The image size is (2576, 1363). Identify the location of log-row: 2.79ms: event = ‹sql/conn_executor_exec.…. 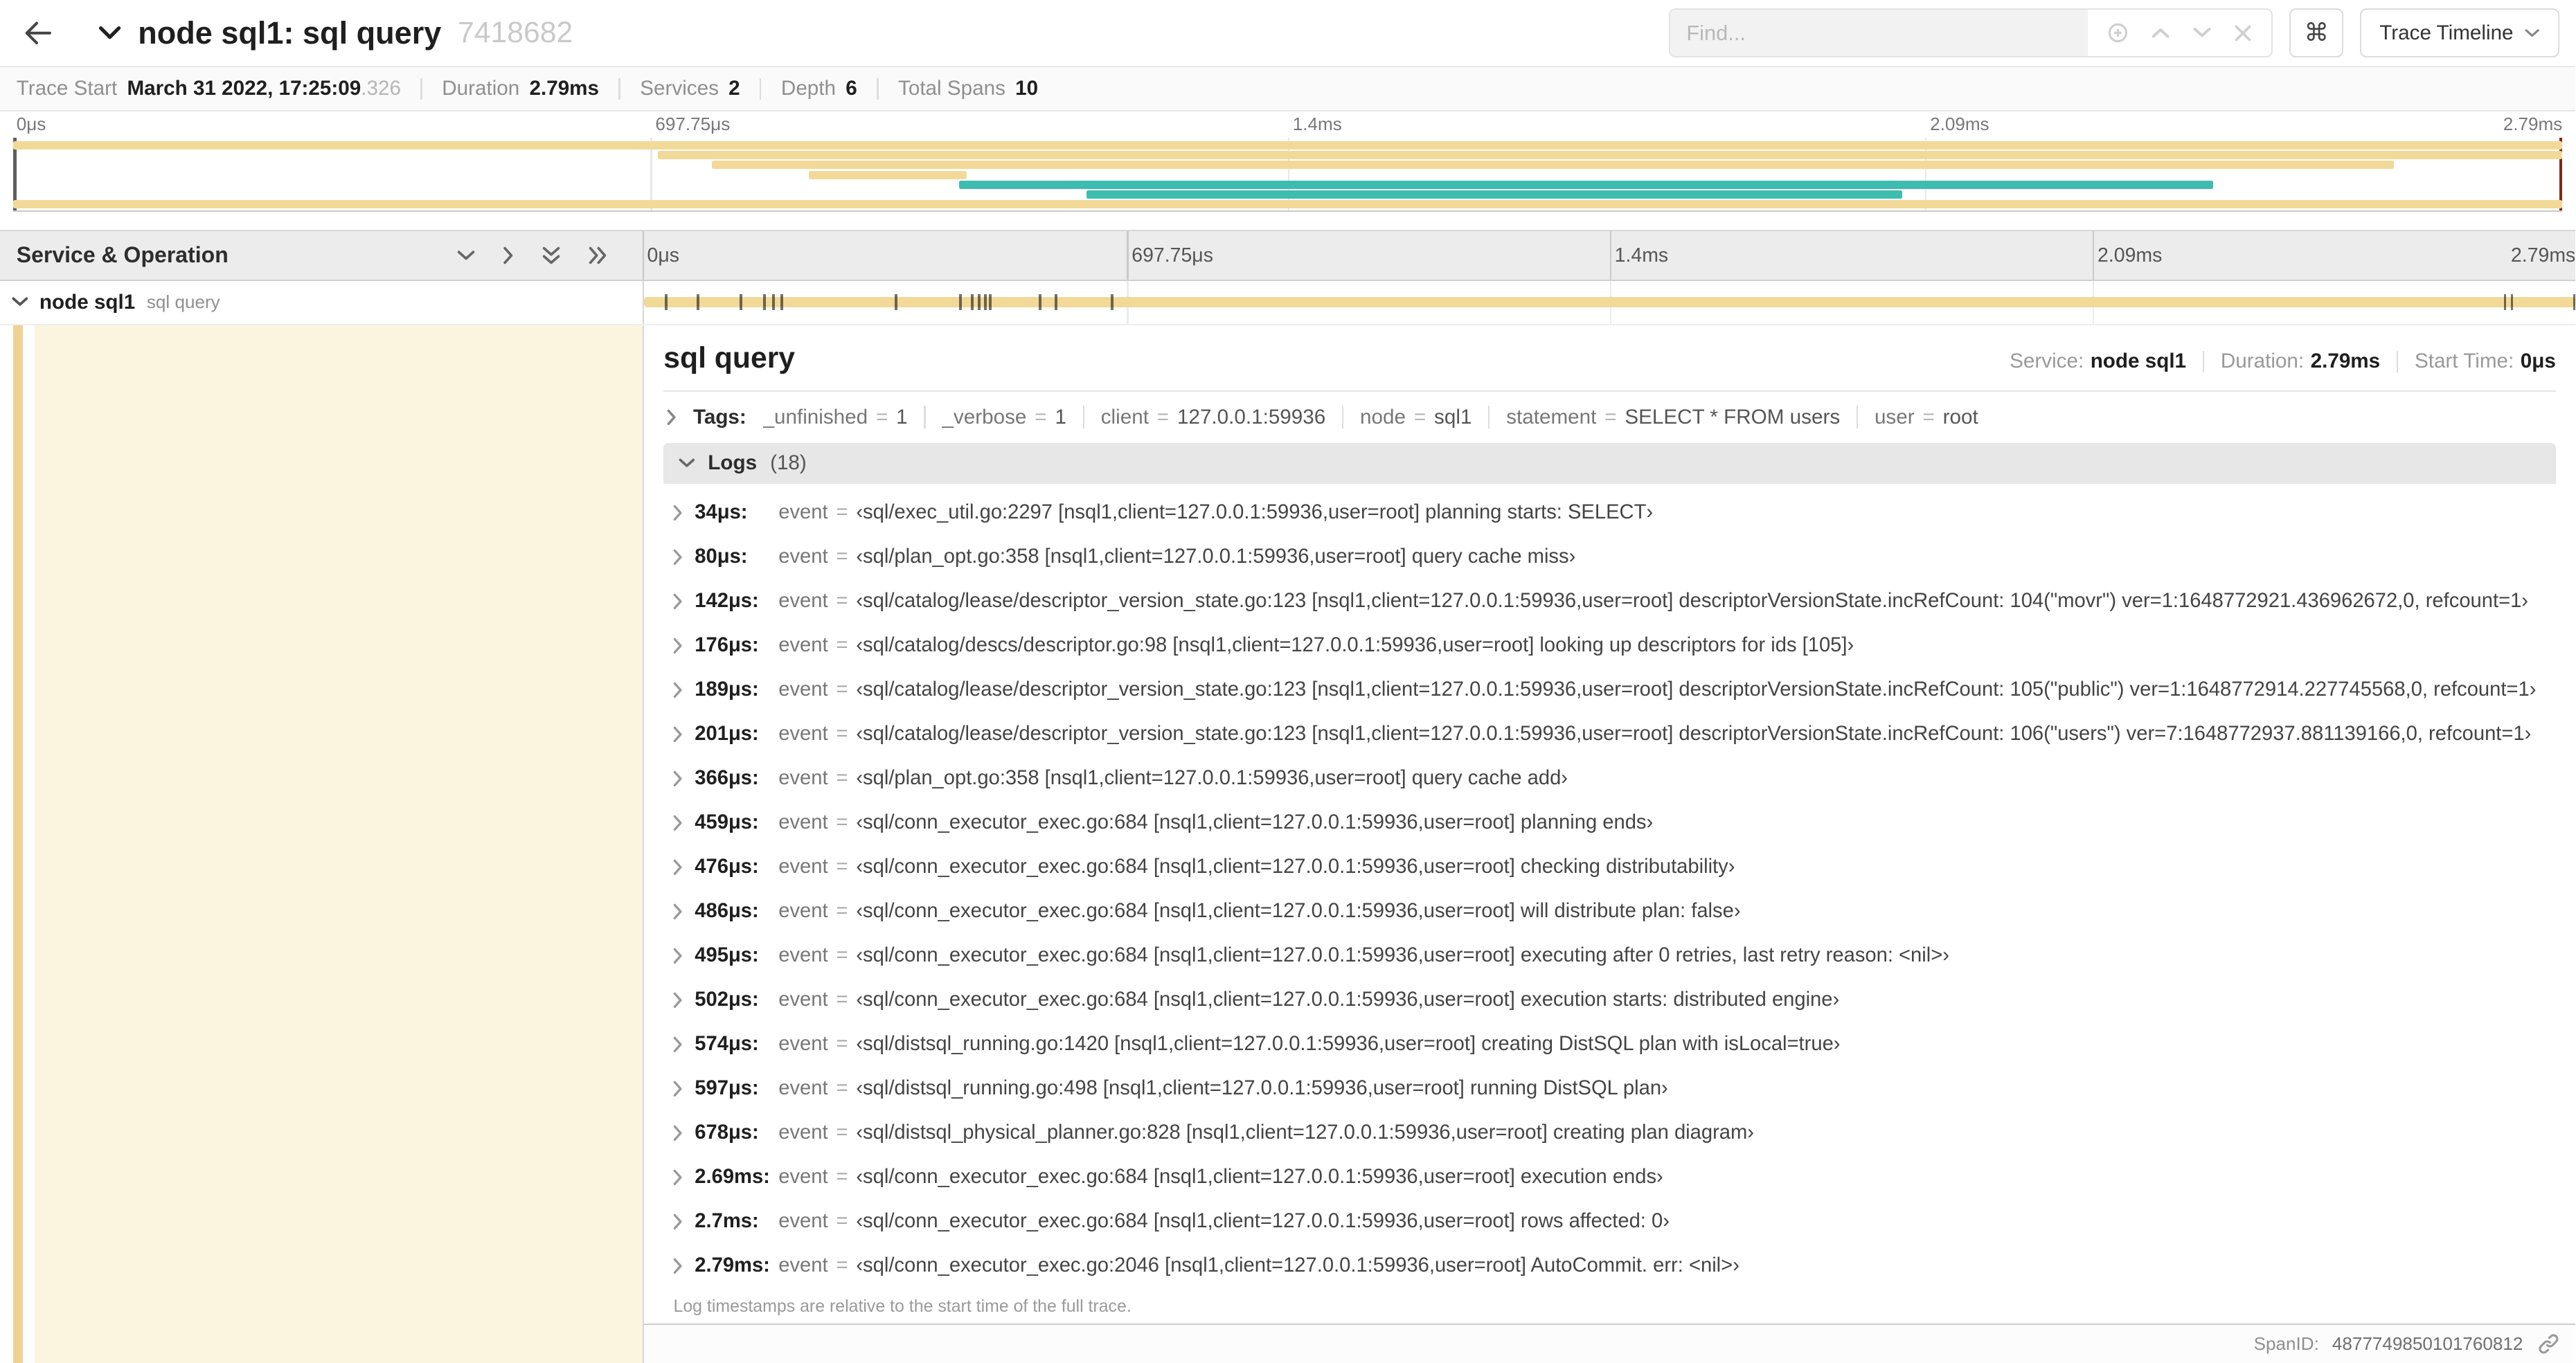
(1614, 1266).